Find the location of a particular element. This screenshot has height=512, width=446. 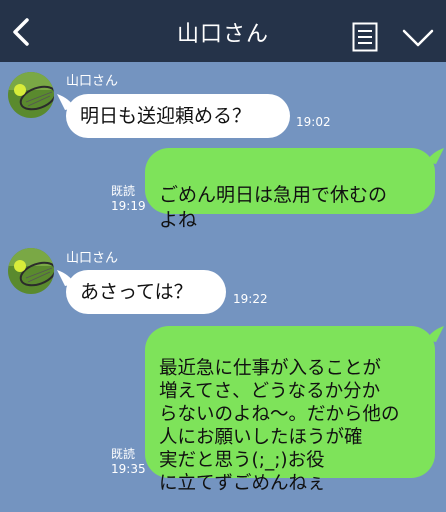

message-bubble-outgoing: ごめん明日は急用で休むの よね is located at coordinates (290, 189).